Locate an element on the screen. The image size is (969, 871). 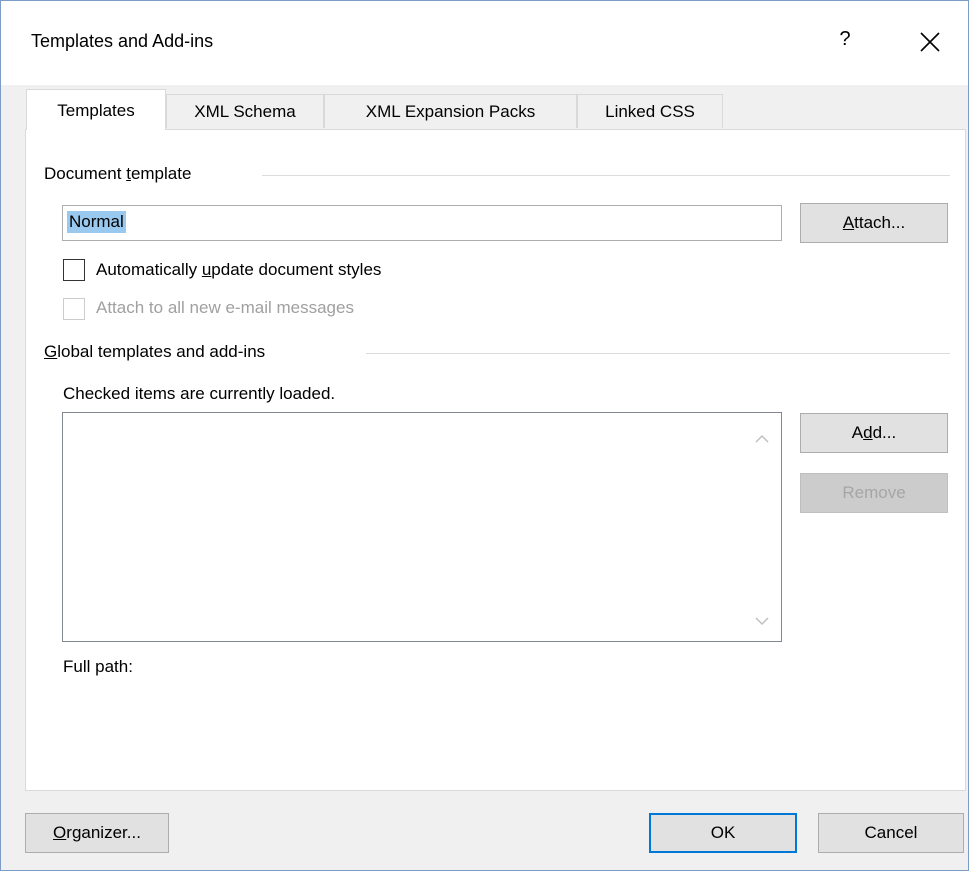
remove-button: Remove is located at coordinates (874, 493).